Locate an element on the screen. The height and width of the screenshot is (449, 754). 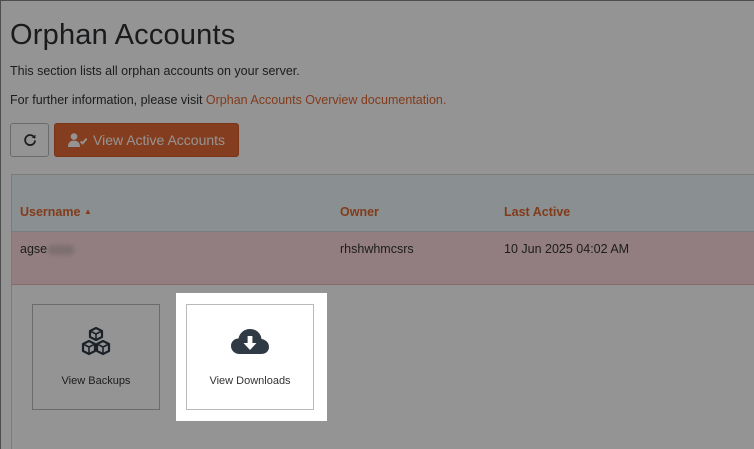
refresh-button is located at coordinates (29, 140).